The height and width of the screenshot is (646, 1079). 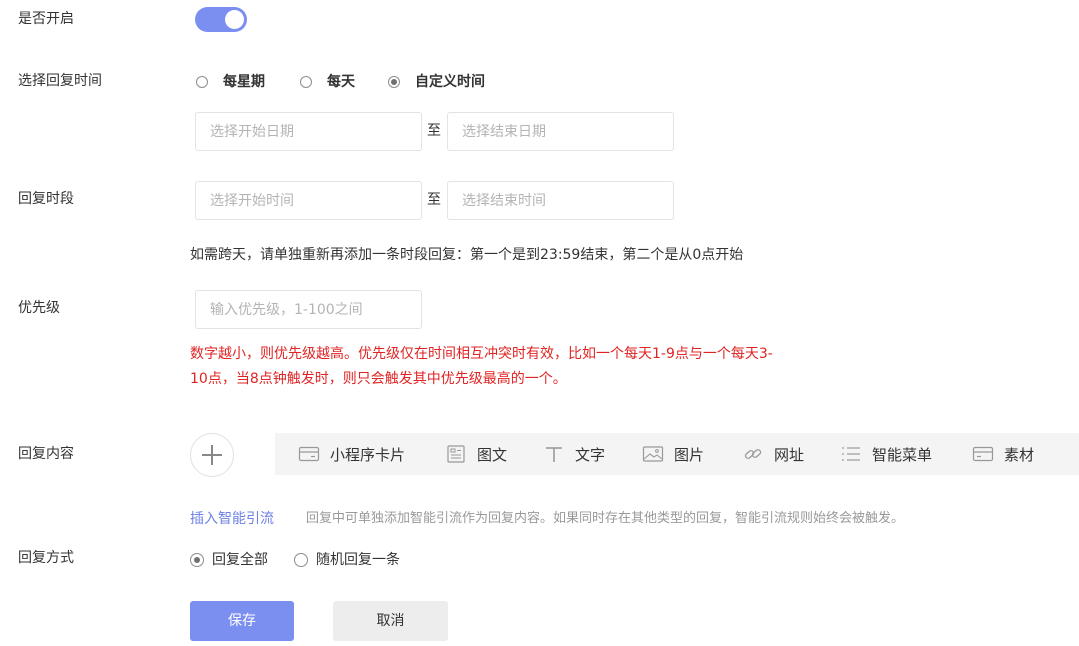 What do you see at coordinates (212, 455) in the screenshot?
I see `add-content-button` at bounding box center [212, 455].